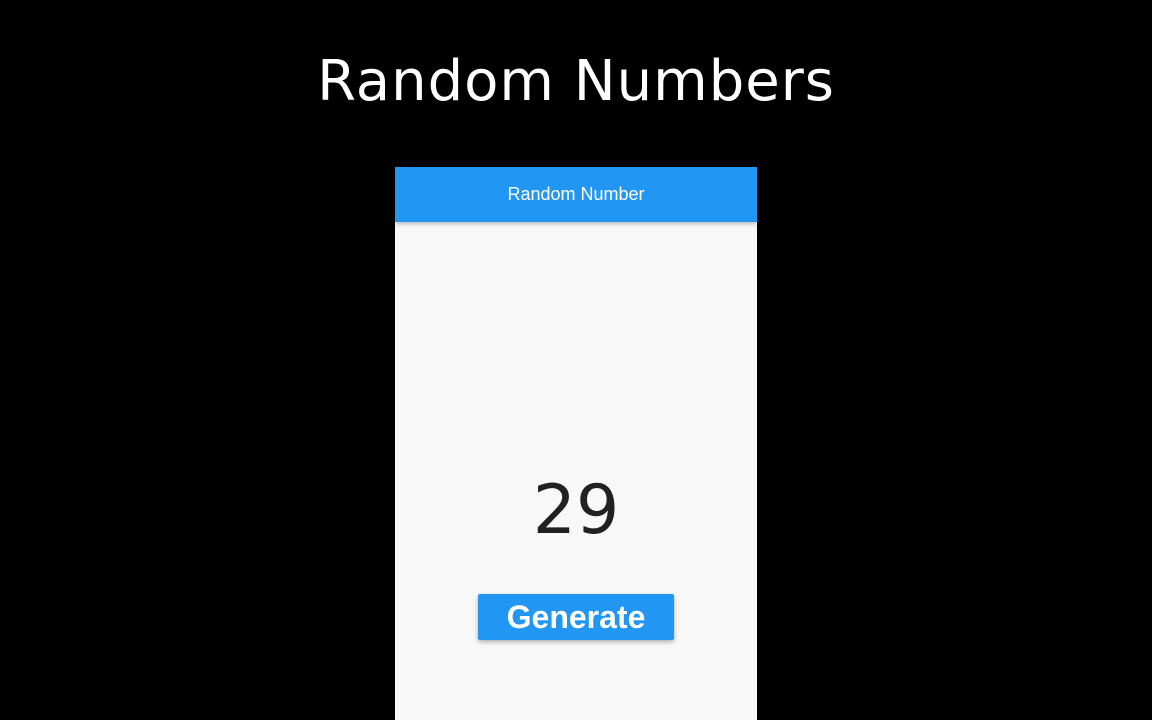 The width and height of the screenshot is (1152, 720). I want to click on app-bar: Random Number, so click(576, 194).